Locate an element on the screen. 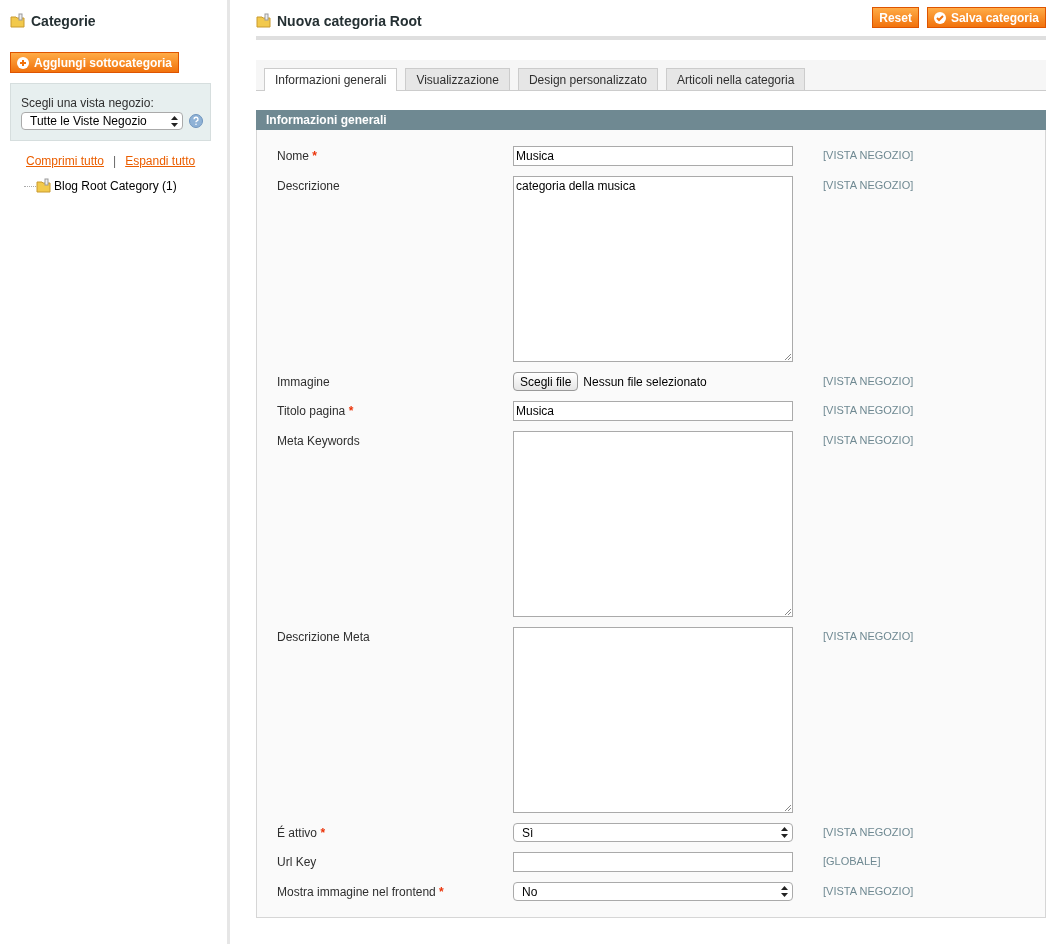 The width and height of the screenshot is (1064, 944). dropdown: Sì is located at coordinates (653, 832).